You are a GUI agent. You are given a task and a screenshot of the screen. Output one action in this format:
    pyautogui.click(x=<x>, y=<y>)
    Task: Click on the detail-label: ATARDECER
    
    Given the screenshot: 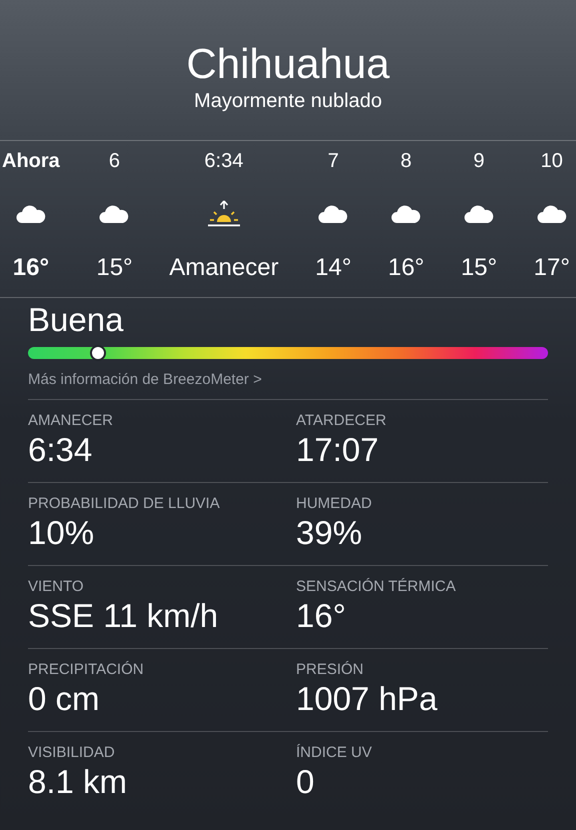 What is the action you would take?
    pyautogui.click(x=341, y=421)
    